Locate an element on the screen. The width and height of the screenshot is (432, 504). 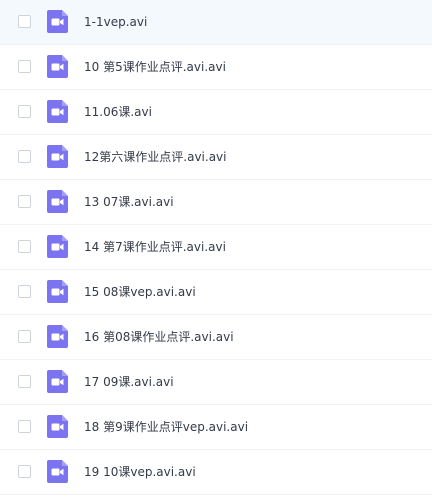
file-row: 16 第08课作业点评.avi.avi is located at coordinates (216, 337).